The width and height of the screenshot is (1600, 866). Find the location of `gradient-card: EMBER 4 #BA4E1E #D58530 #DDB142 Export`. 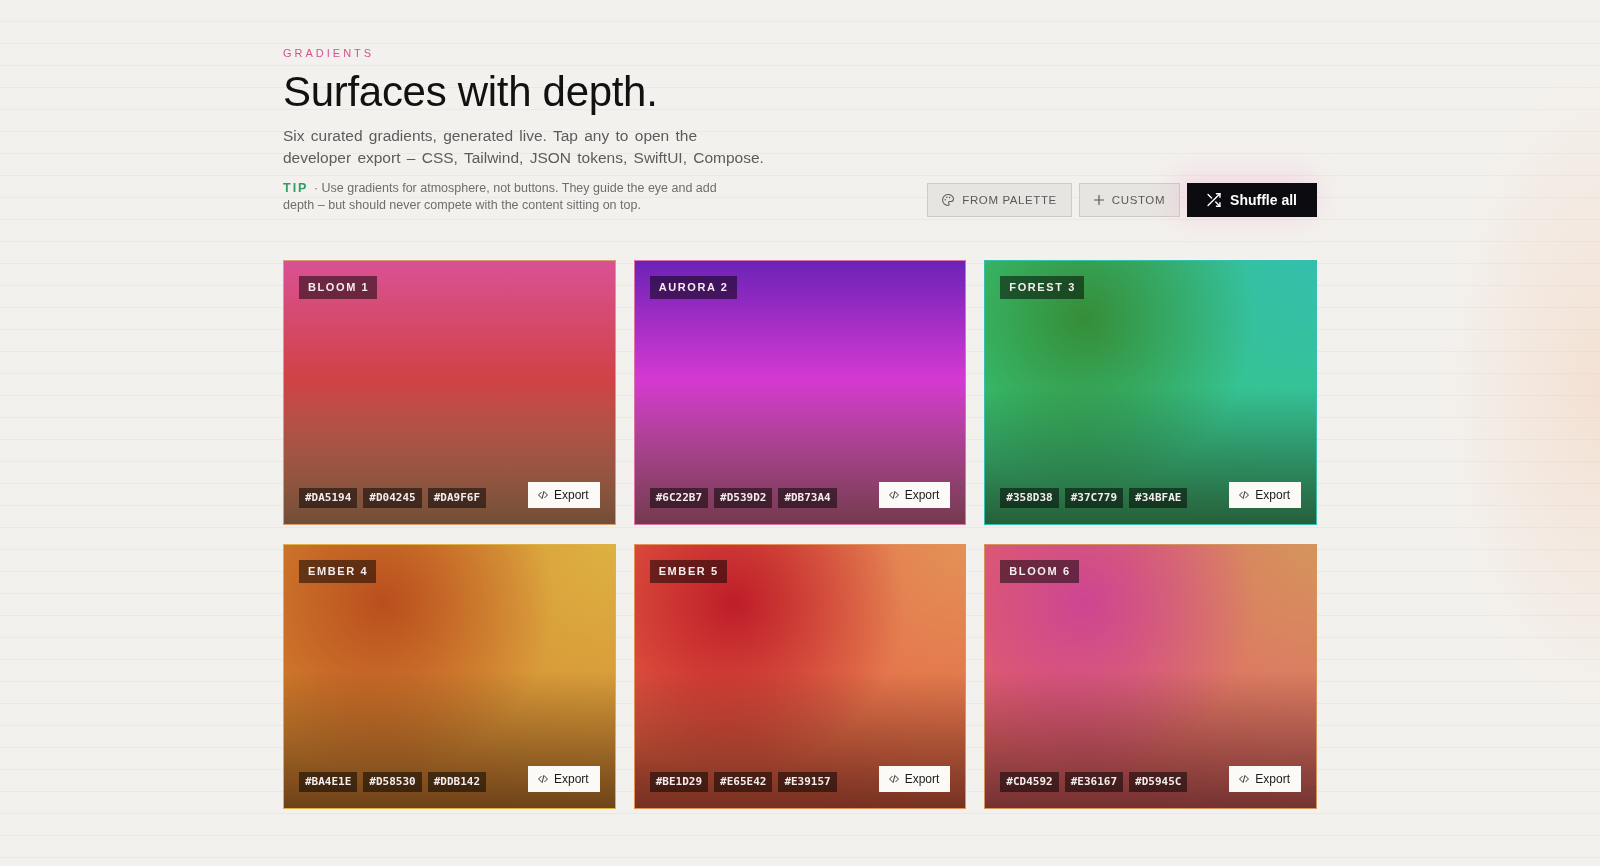

gradient-card: EMBER 4 #BA4E1E #D58530 #DDB142 Export is located at coordinates (449, 676).